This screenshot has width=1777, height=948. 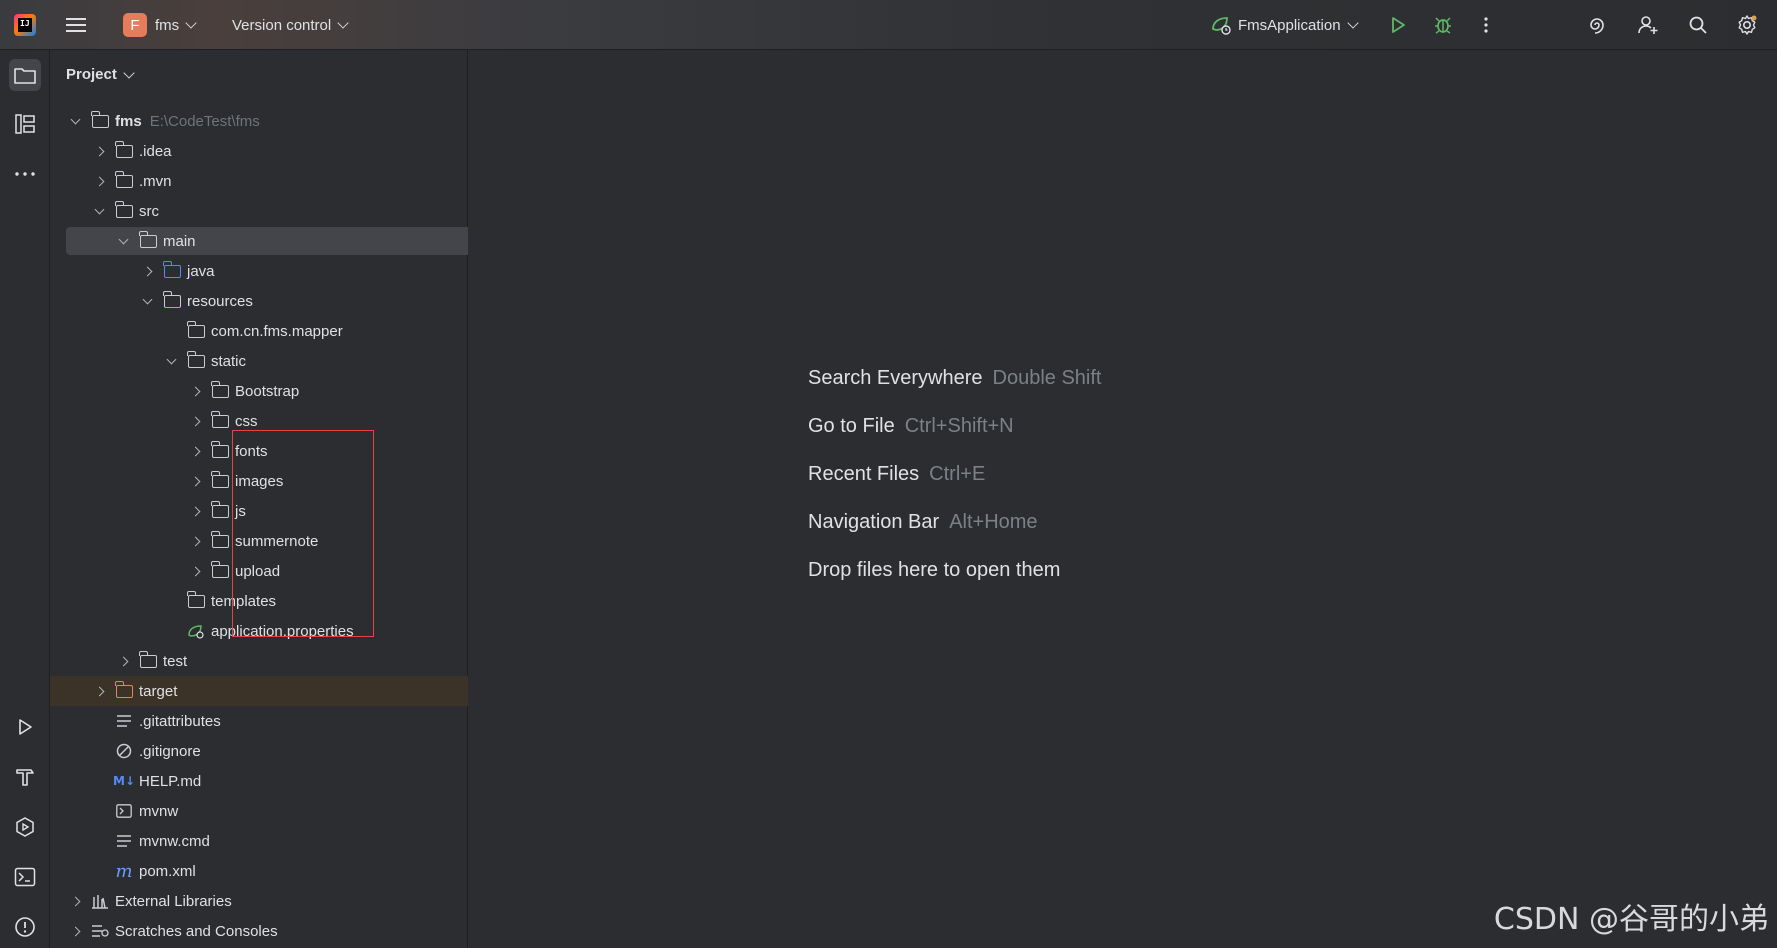 I want to click on tree-item-idea: .idea, so click(x=279, y=151).